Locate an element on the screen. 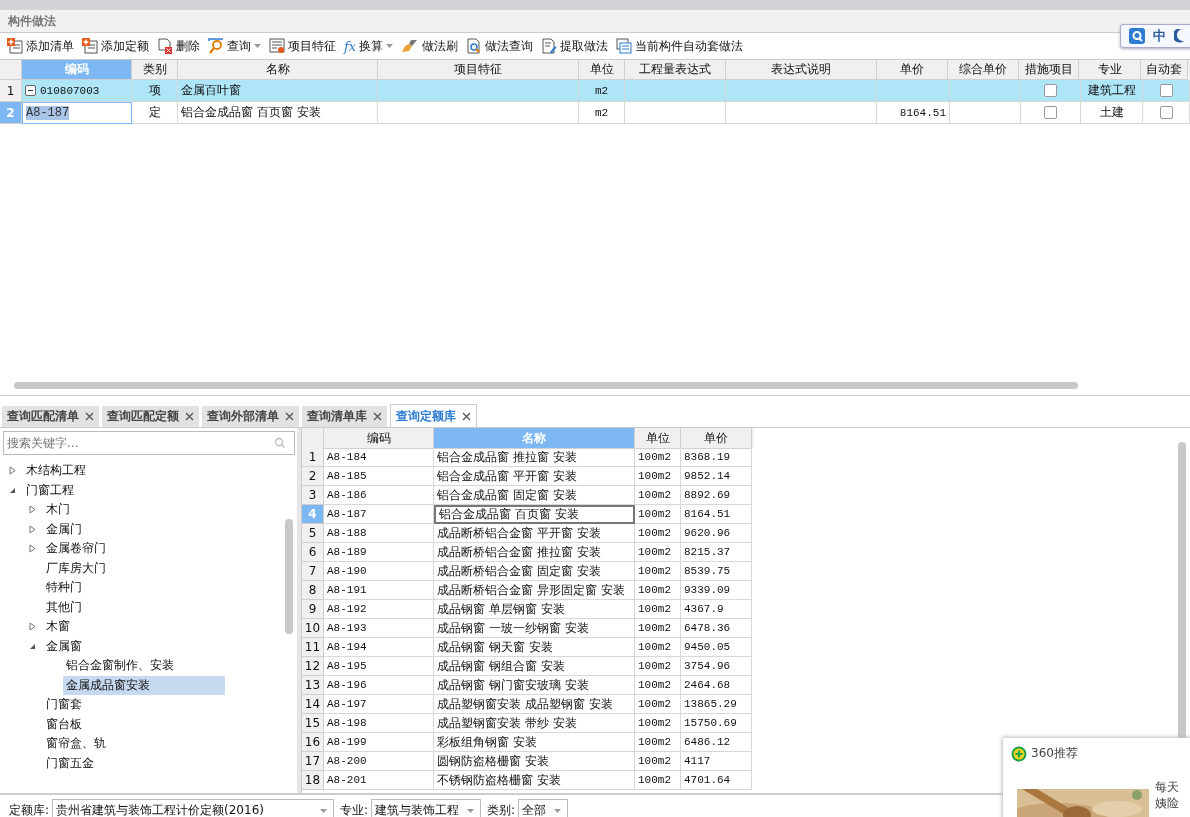  plus-circle-icon is located at coordinates (1019, 753).